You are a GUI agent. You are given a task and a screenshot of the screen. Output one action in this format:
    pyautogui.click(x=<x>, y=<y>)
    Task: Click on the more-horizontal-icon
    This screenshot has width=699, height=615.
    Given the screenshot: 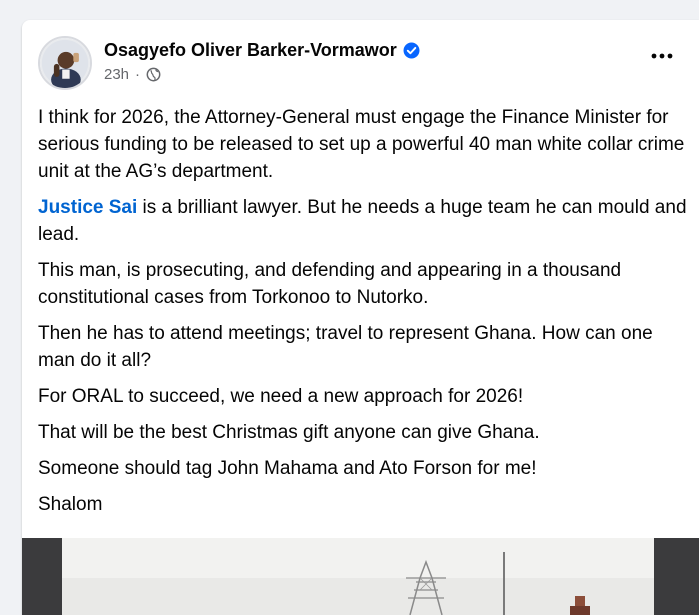 What is the action you would take?
    pyautogui.click(x=662, y=56)
    